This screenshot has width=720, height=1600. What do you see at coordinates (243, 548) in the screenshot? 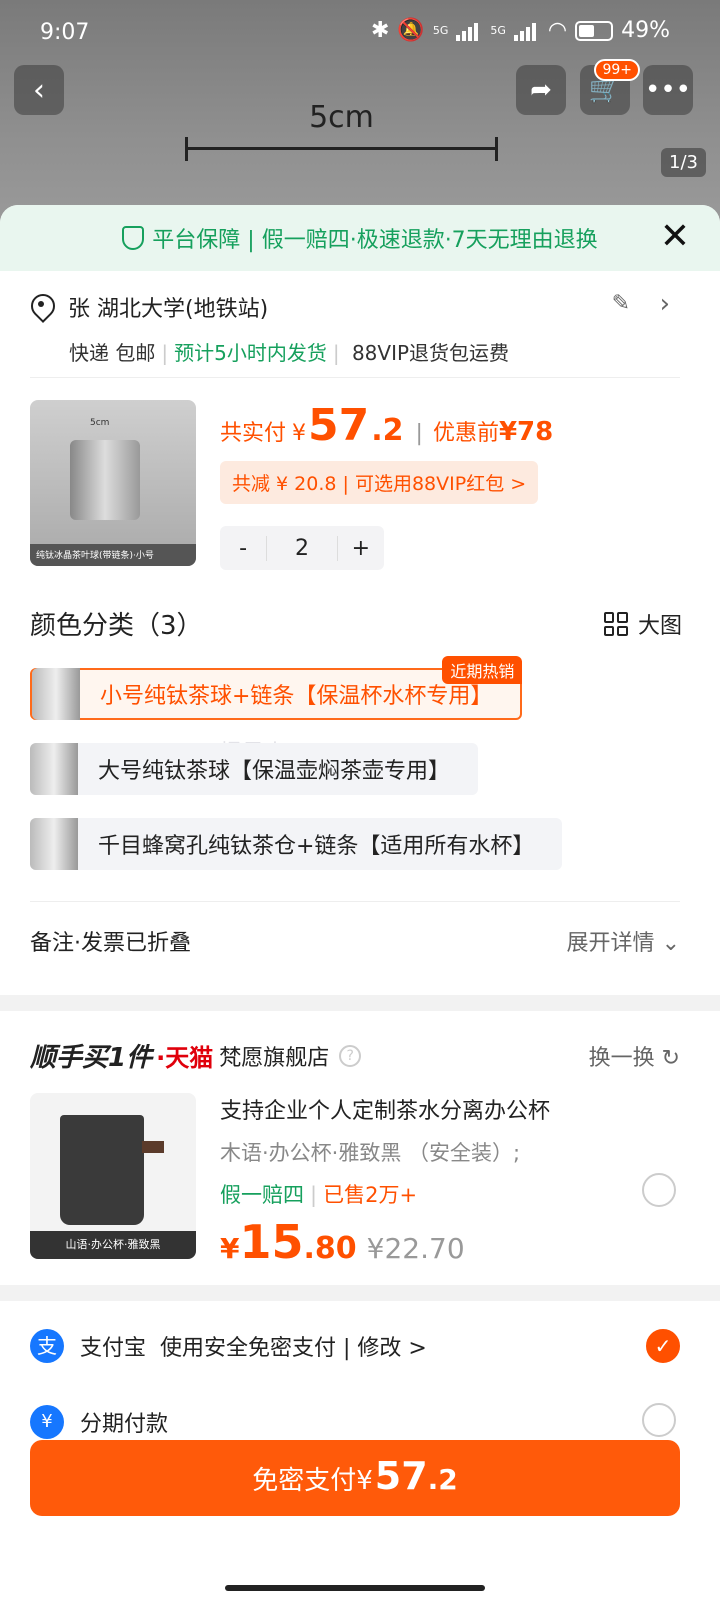
I see `qty-minus-button: -` at bounding box center [243, 548].